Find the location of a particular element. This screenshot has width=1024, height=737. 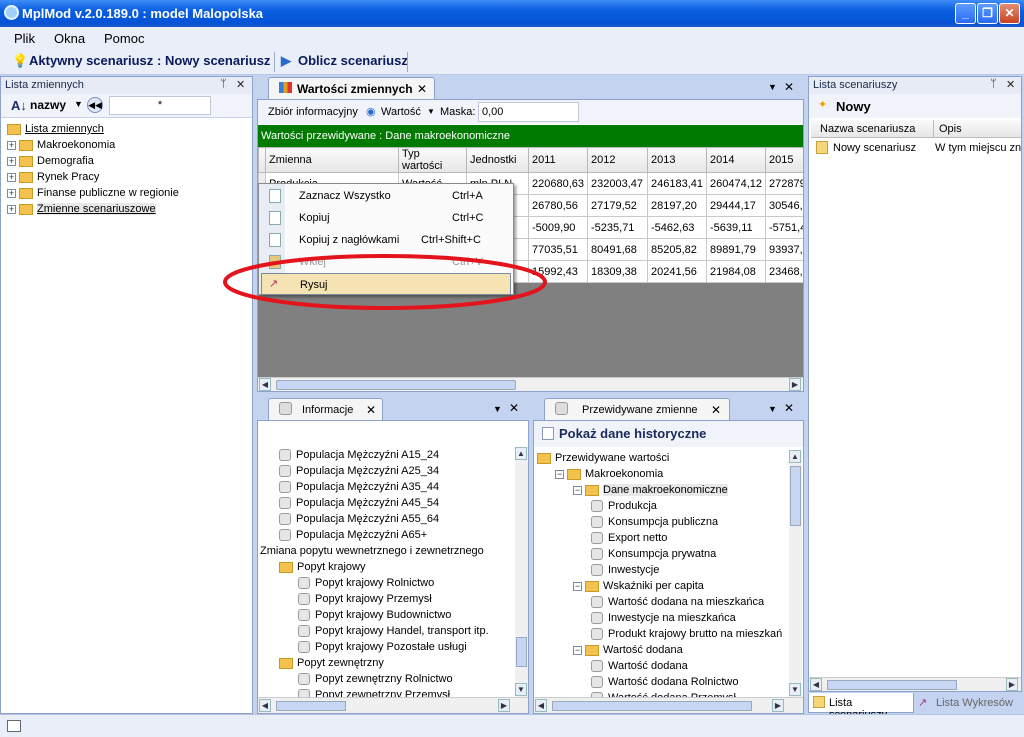

tree-item: Inwestycje is located at coordinates (662, 570).